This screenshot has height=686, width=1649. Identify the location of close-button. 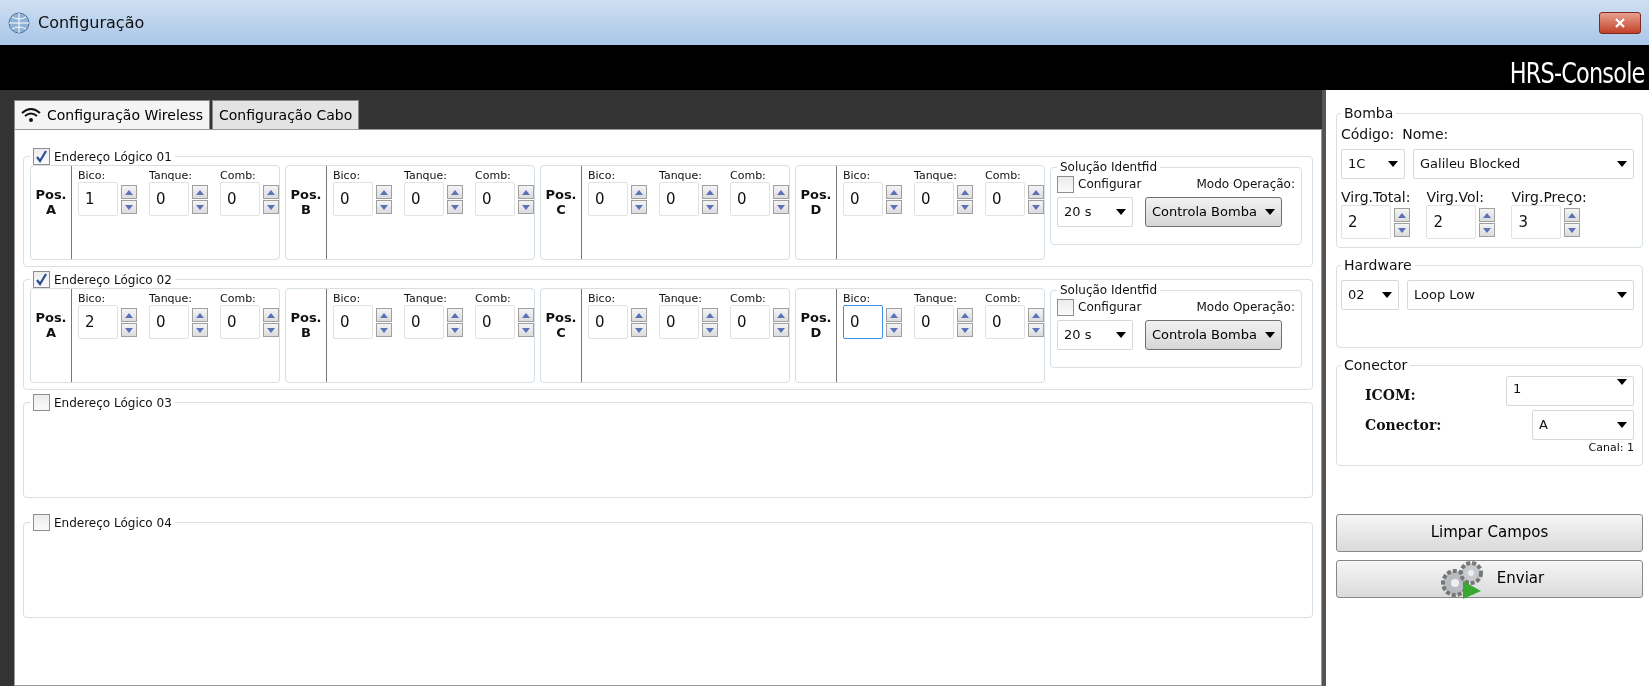
(1620, 22).